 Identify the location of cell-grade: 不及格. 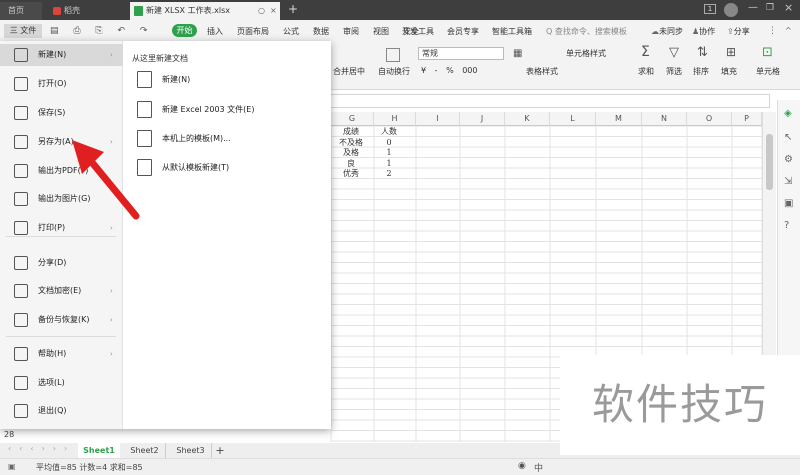
(351, 143).